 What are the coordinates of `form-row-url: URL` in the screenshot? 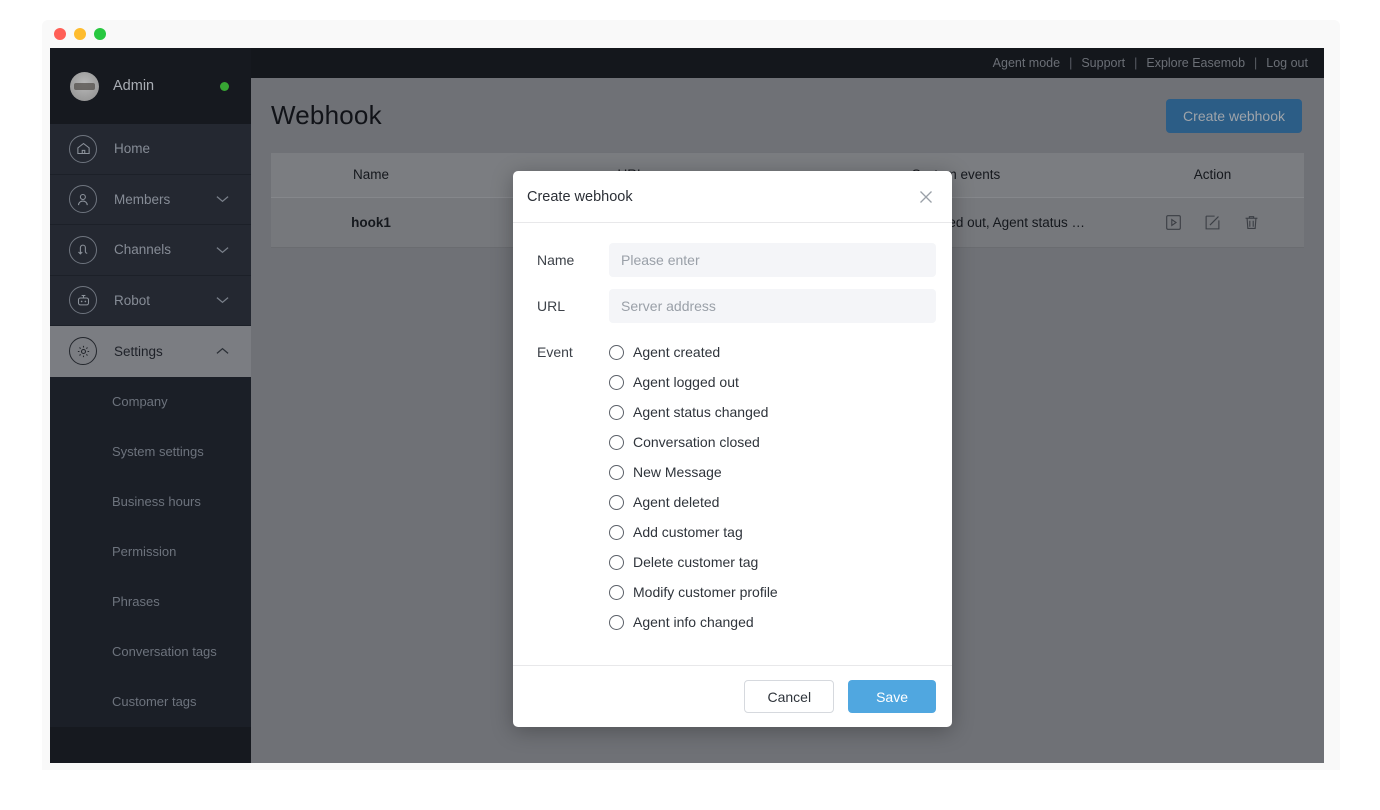 It's located at (731, 306).